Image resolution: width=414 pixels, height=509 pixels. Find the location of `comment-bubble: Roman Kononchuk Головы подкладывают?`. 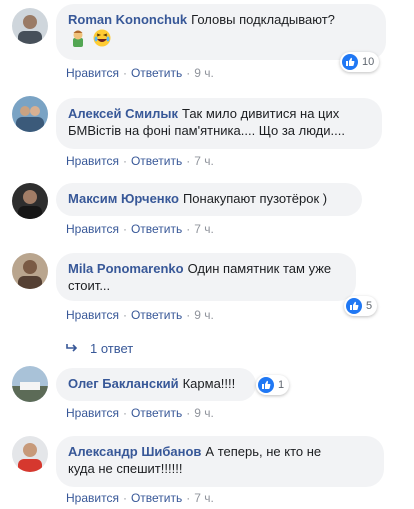

comment-bubble: Roman Kononchuk Головы подкладывают? is located at coordinates (221, 32).